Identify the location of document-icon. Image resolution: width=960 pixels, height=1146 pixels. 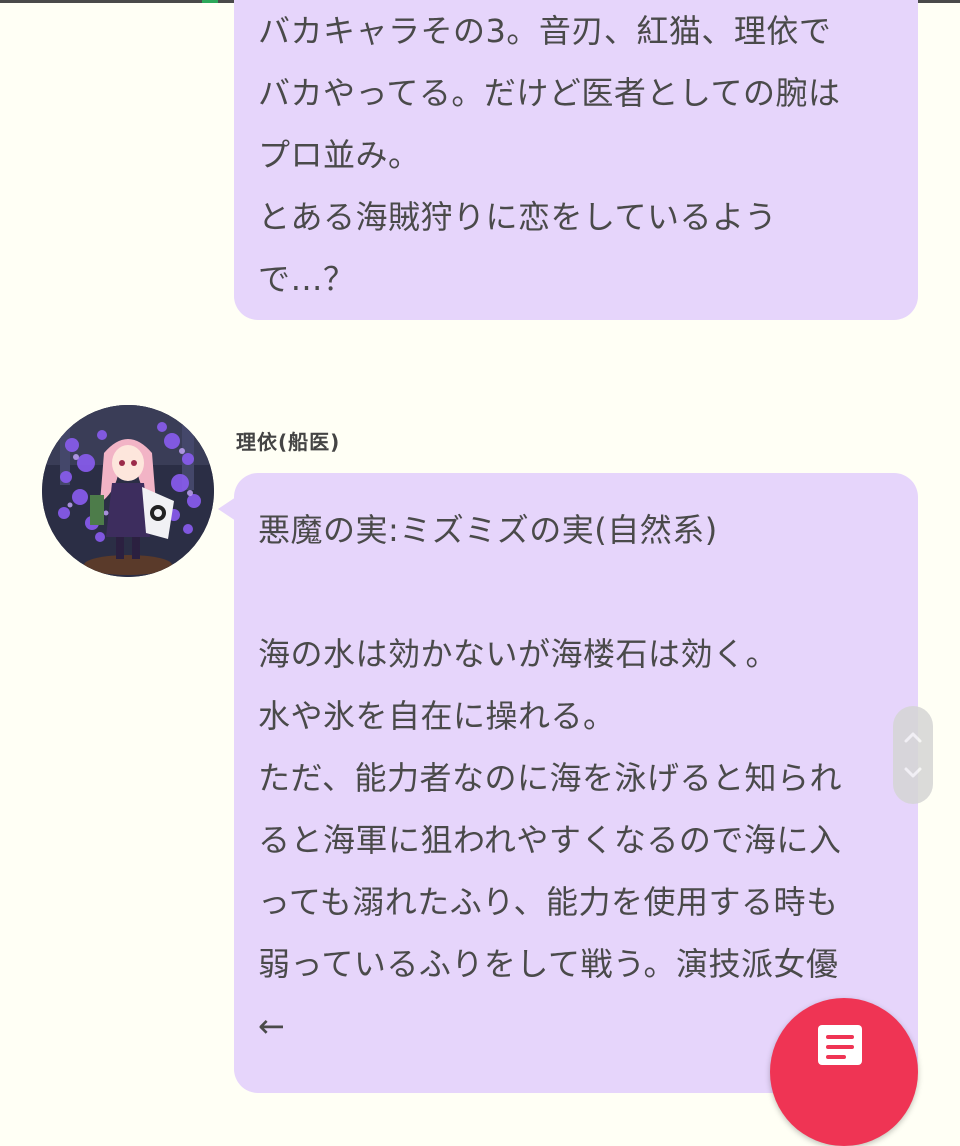
(840, 1045).